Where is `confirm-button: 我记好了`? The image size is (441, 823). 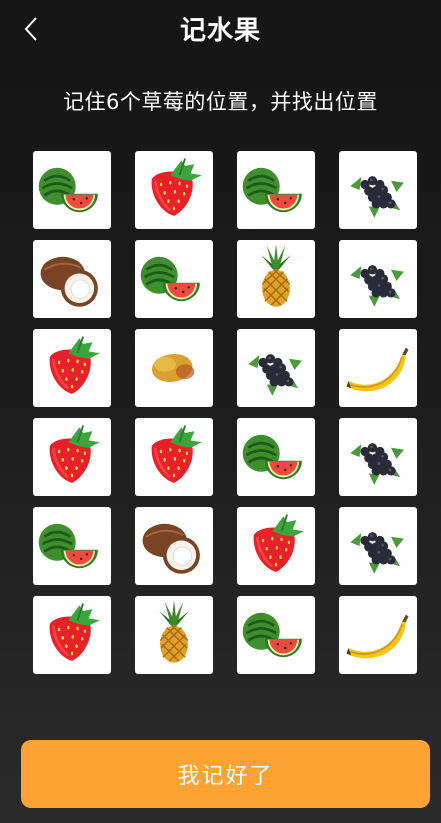
confirm-button: 我记好了 is located at coordinates (225, 774).